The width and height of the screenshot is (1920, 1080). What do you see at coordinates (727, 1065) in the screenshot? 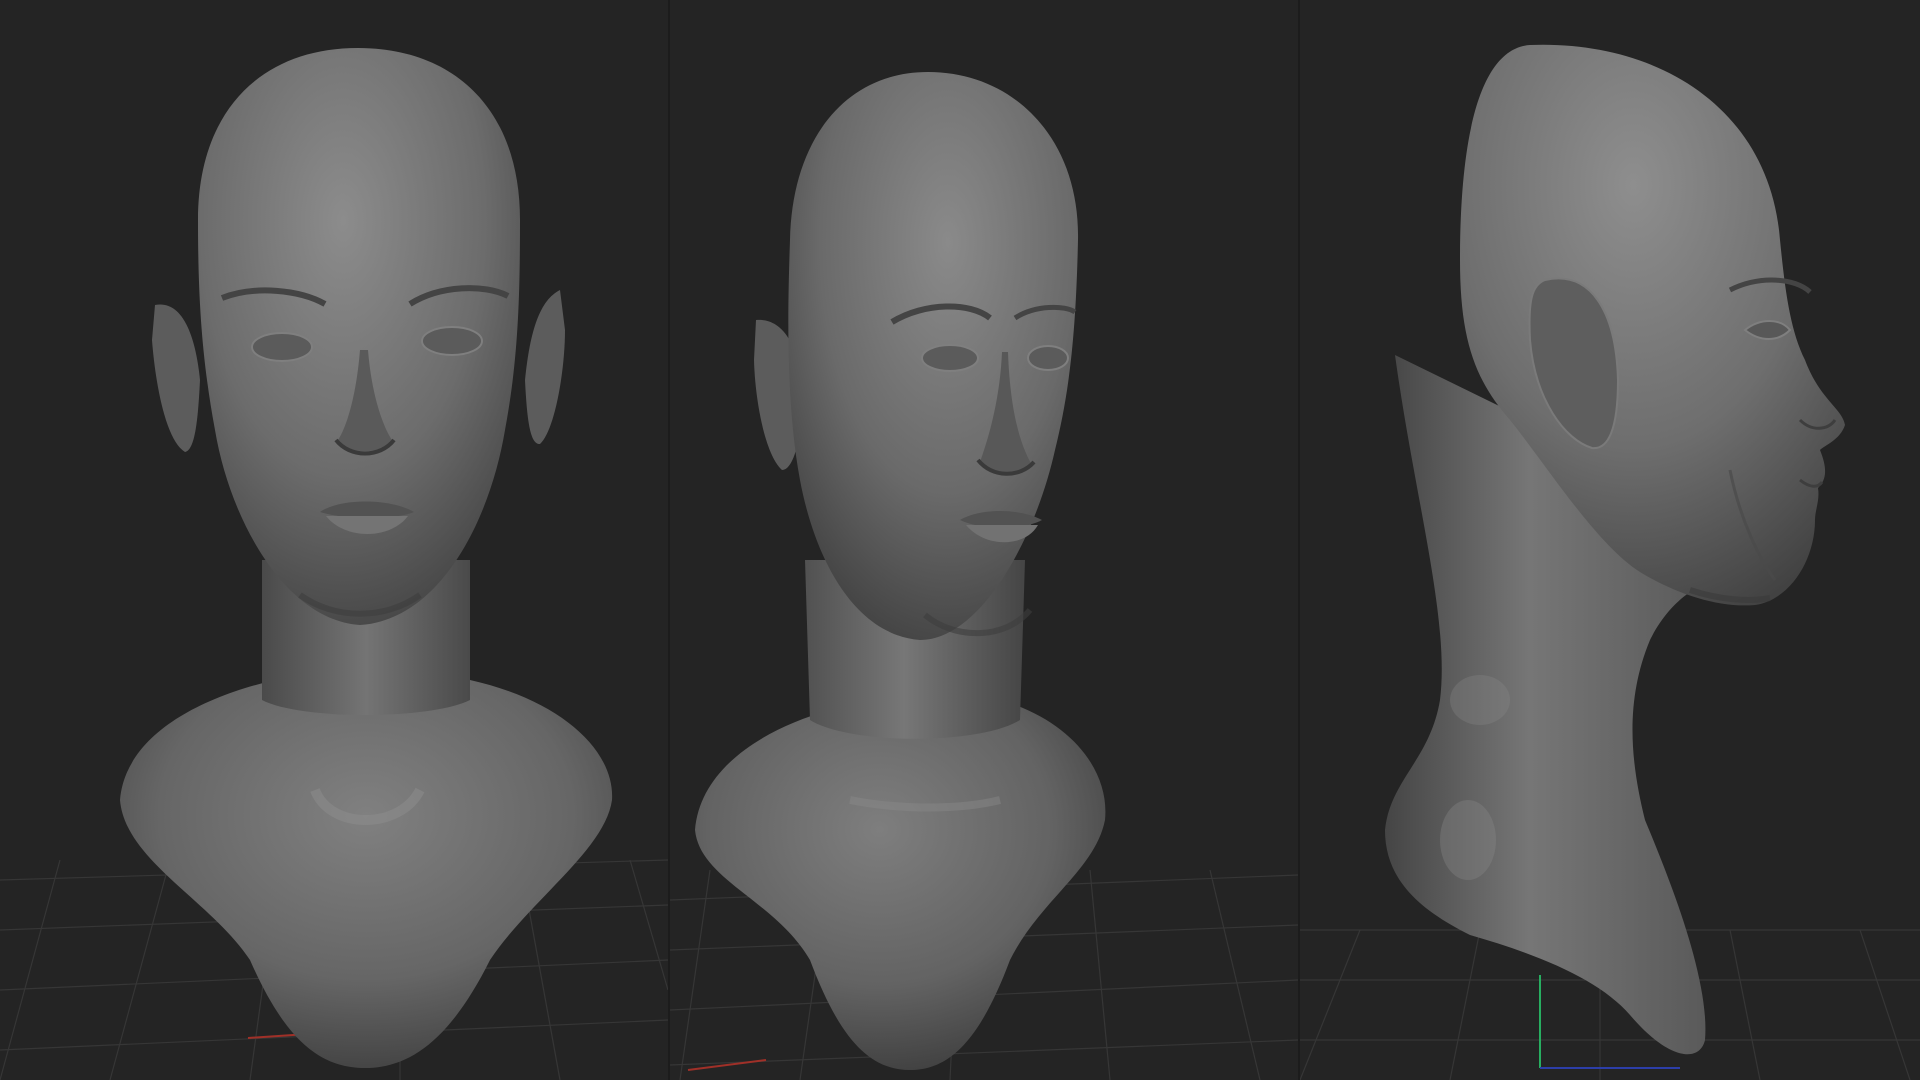
I see `axis-x-marker` at bounding box center [727, 1065].